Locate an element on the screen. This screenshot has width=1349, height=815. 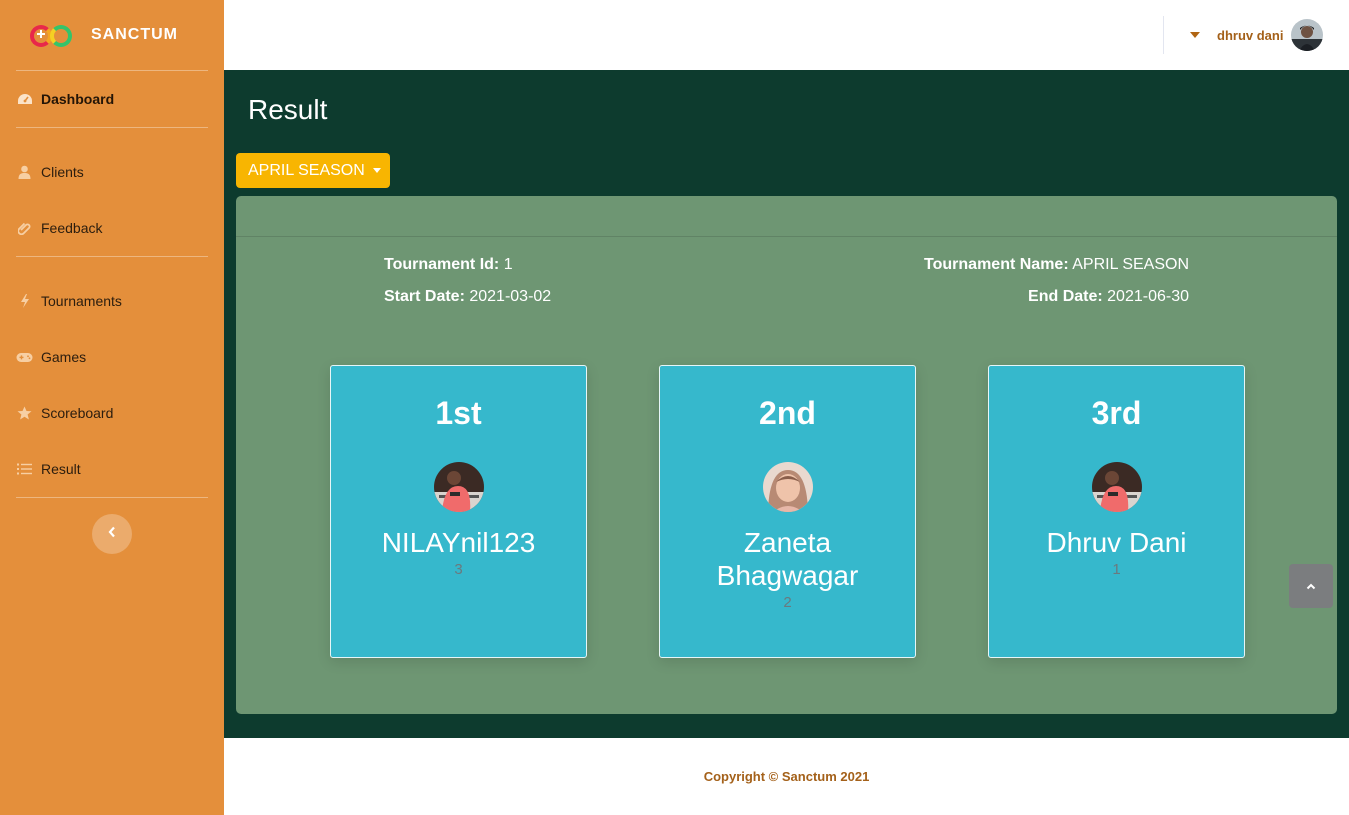
tachometer-icon is located at coordinates (24, 99).